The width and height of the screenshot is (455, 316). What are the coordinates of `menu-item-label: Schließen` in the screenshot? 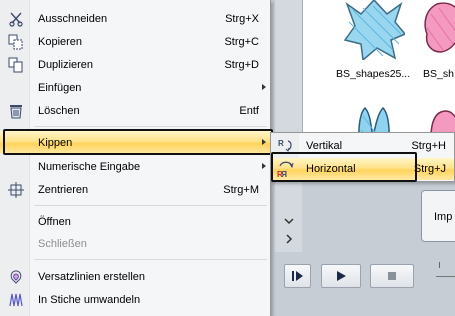 It's located at (62, 243).